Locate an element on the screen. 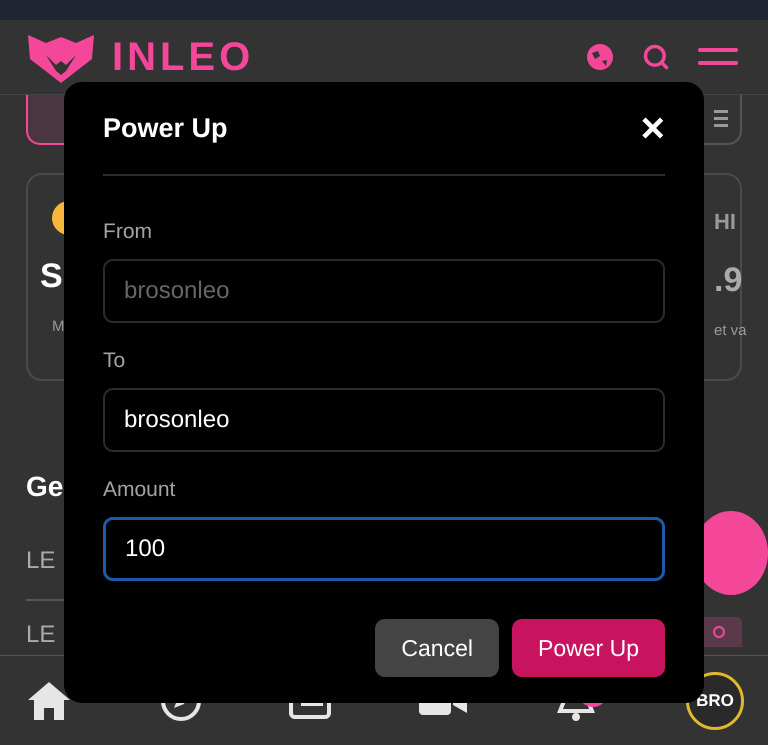  input-field: brosonleo is located at coordinates (384, 420).